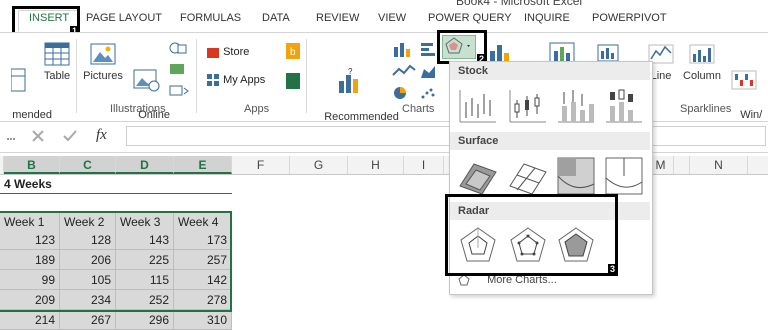 The width and height of the screenshot is (768, 330). What do you see at coordinates (30, 320) in the screenshot?
I see `data-cell: 214` at bounding box center [30, 320].